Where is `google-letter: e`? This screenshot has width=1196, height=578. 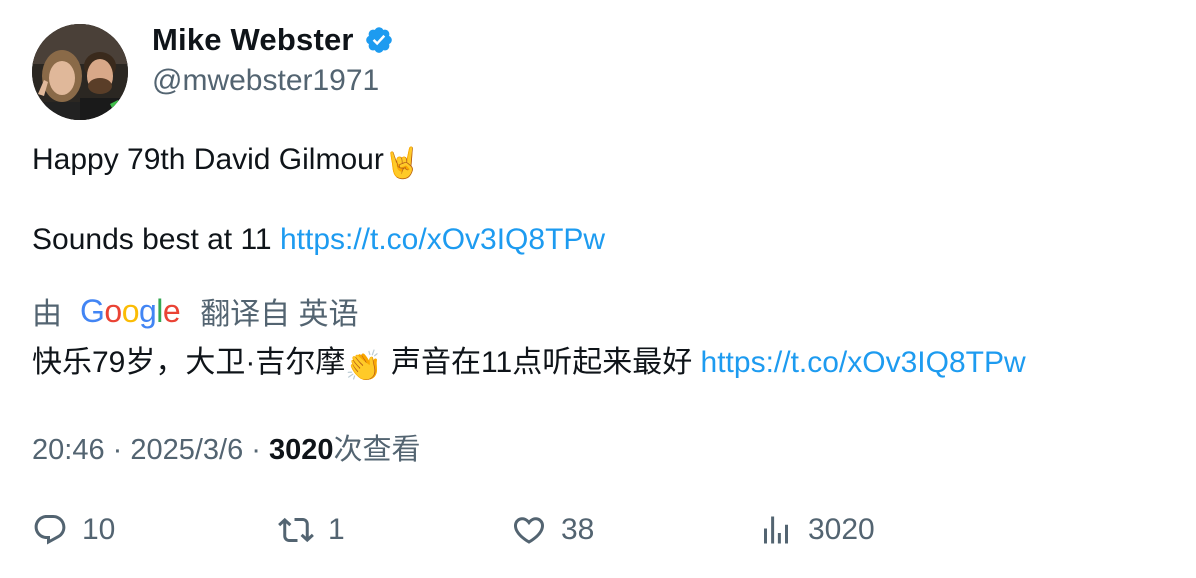
google-letter: e is located at coordinates (171, 310).